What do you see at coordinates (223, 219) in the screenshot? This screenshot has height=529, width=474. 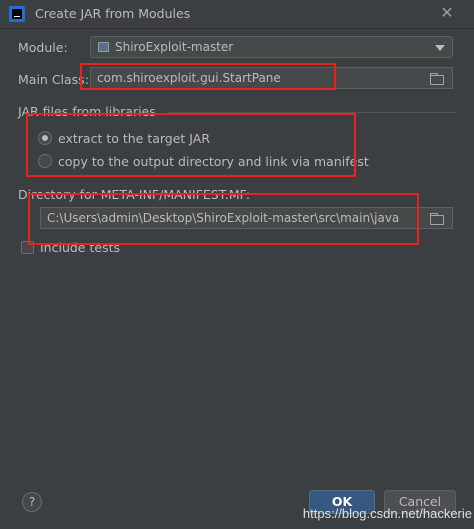 I see `highlight-box-manifest` at bounding box center [223, 219].